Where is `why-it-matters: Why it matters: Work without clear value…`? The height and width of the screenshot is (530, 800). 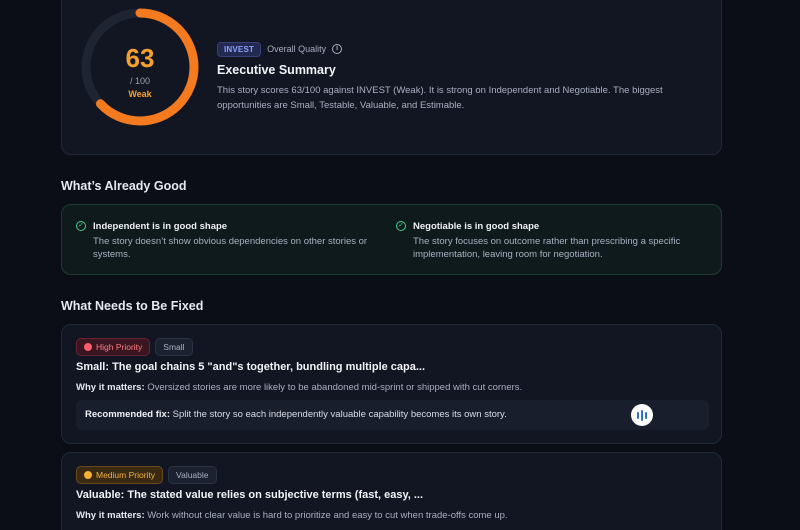 why-it-matters: Why it matters: Work without clear value… is located at coordinates (292, 515).